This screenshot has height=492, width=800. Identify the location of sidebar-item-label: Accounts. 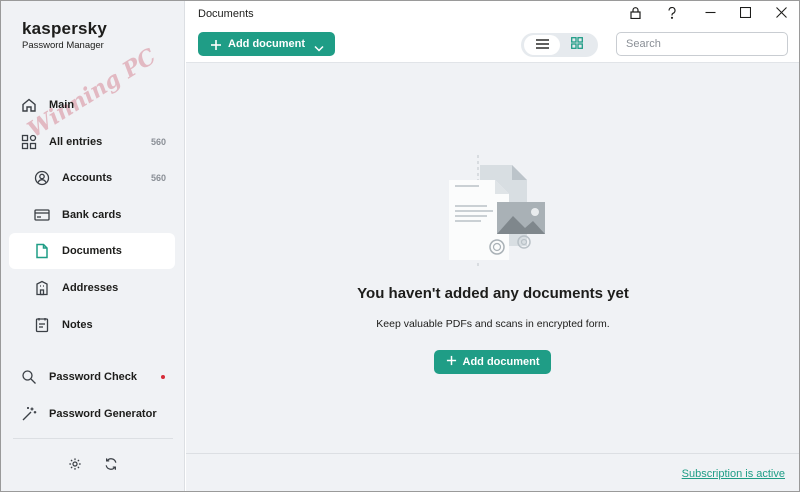
(87, 178).